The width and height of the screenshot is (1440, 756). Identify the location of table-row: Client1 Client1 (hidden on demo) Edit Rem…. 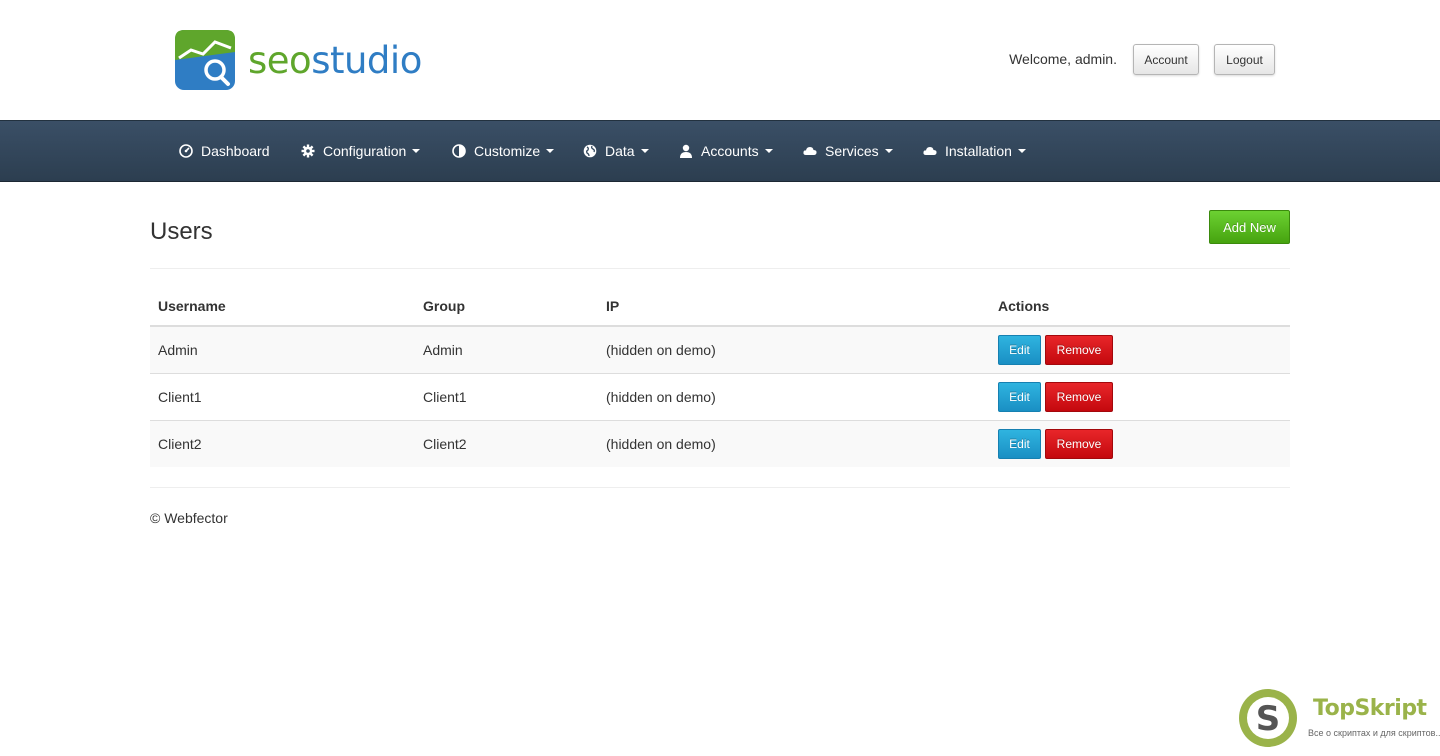
(720, 397).